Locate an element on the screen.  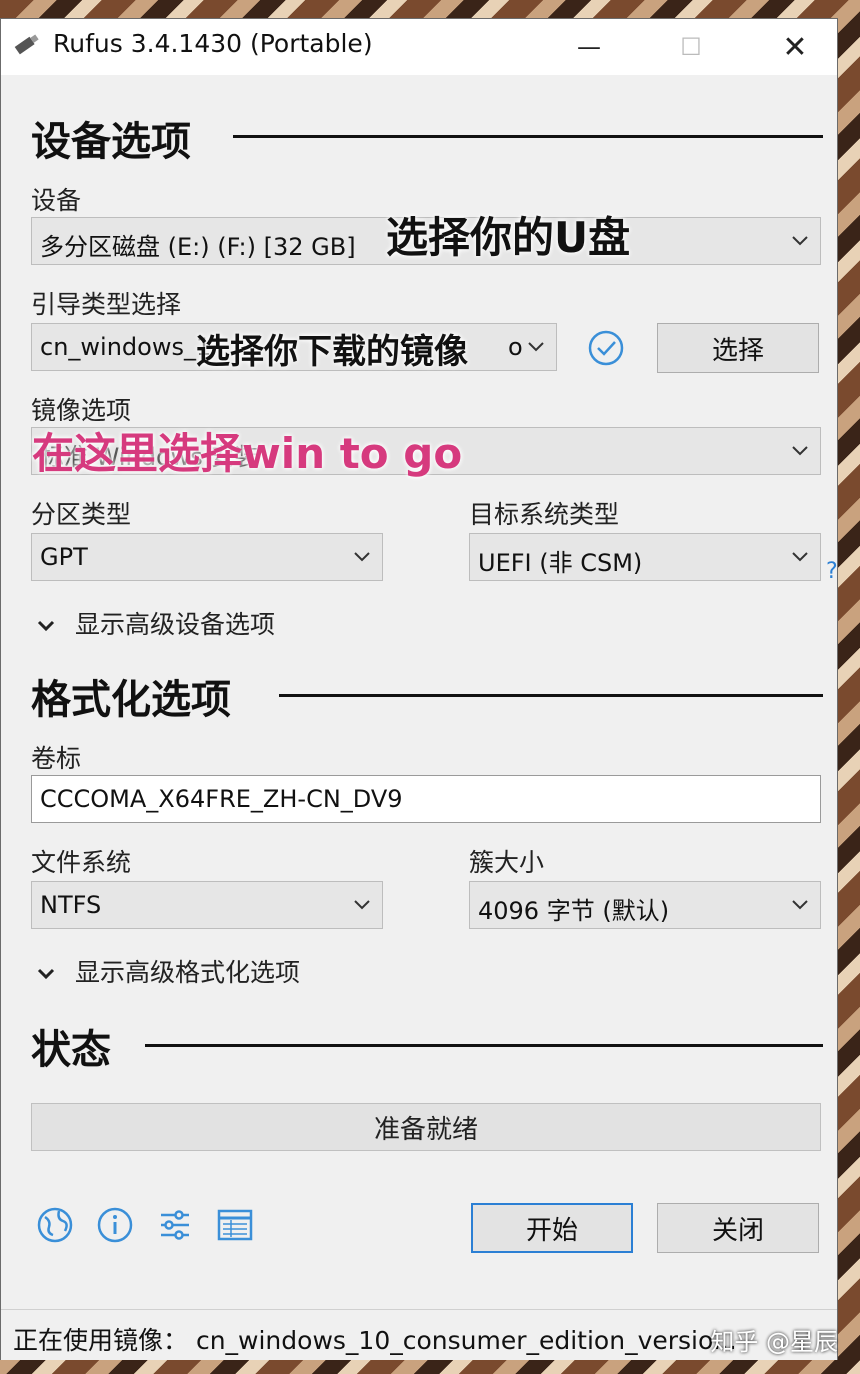
start-button: 开始 is located at coordinates (552, 1228).